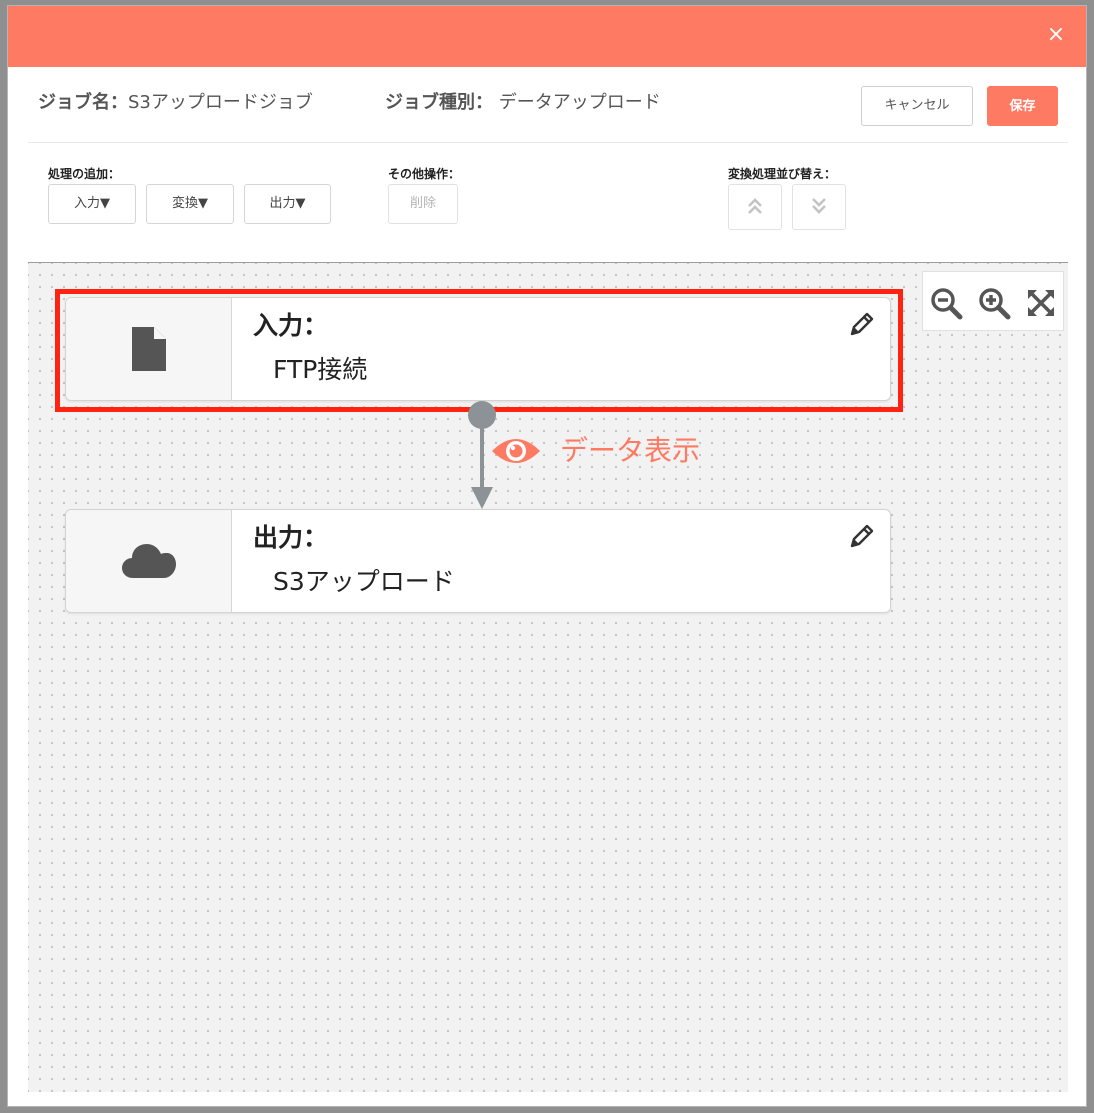 The width and height of the screenshot is (1094, 1113). Describe the element at coordinates (547, 36) in the screenshot. I see `modal-header: ×` at that location.